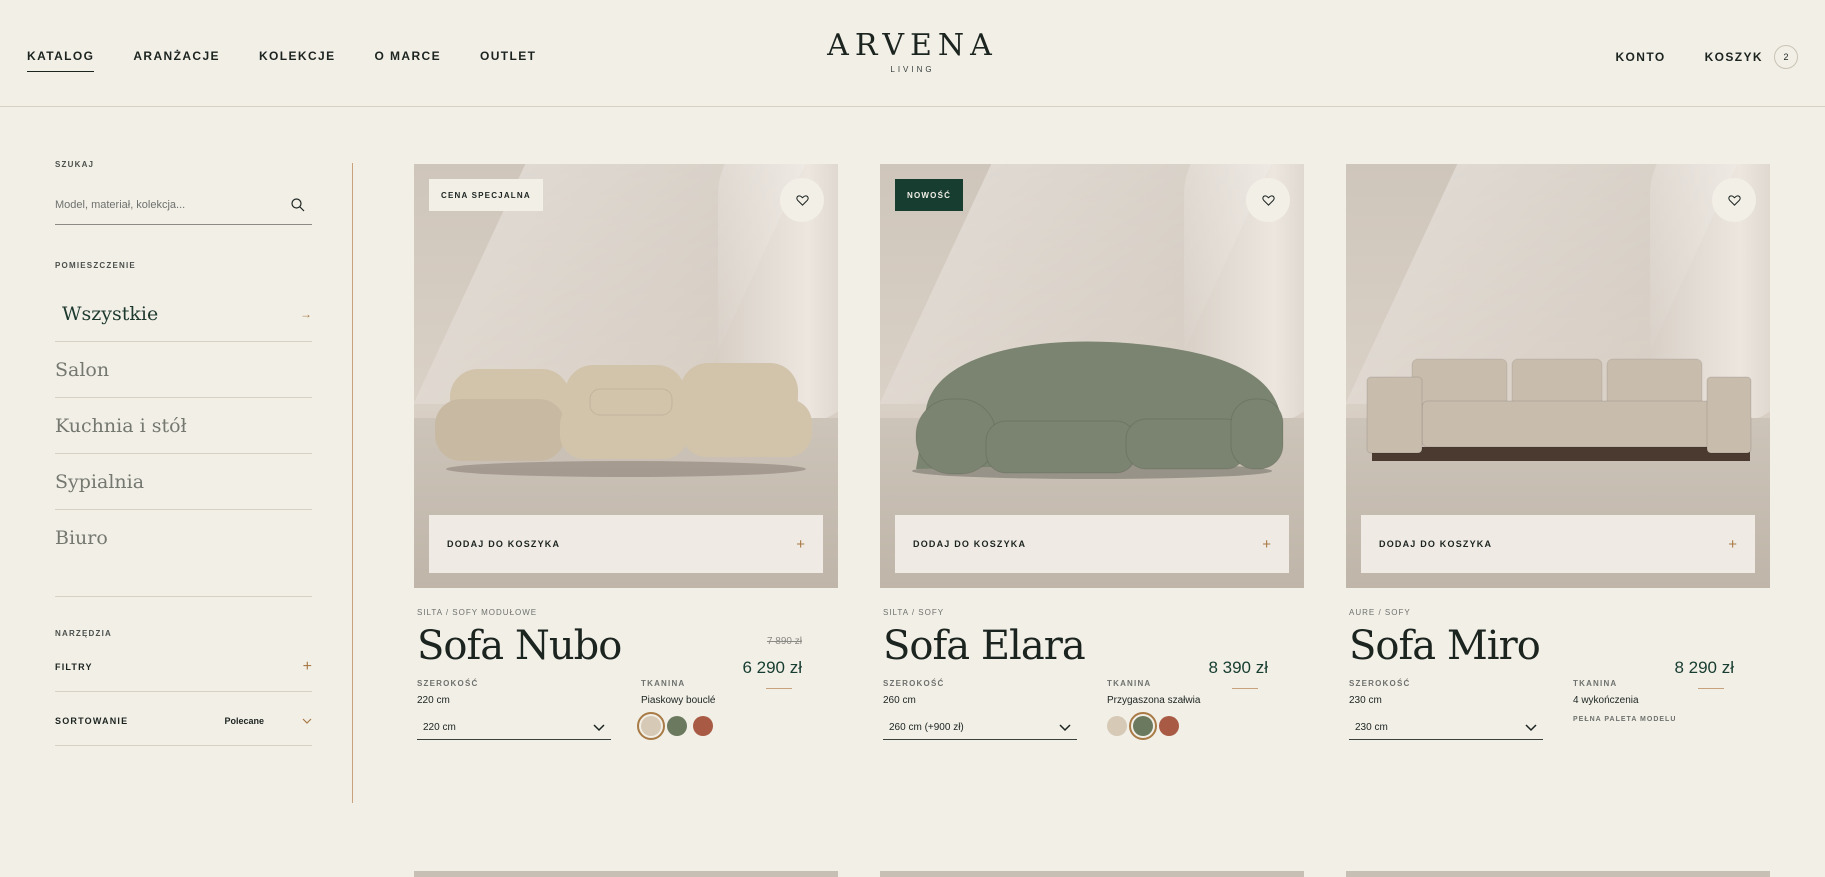  What do you see at coordinates (1734, 57) in the screenshot?
I see `cart-link: KOSZYK` at bounding box center [1734, 57].